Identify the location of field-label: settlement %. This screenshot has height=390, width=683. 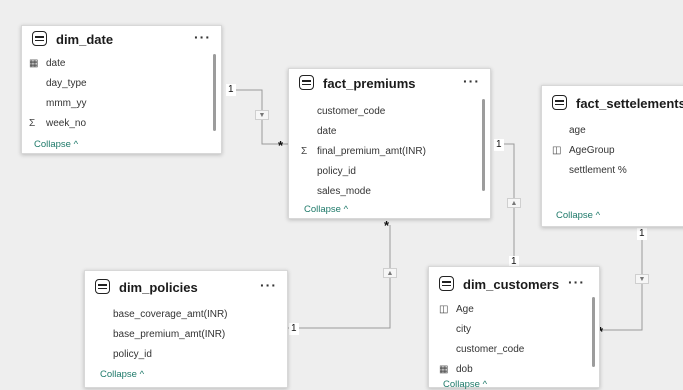
(598, 170).